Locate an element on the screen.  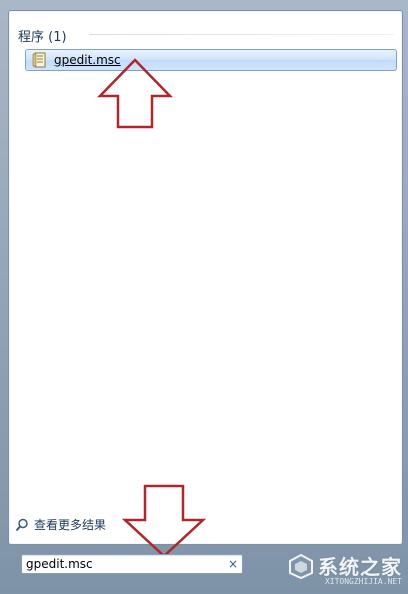
see-more-results-link: 查看更多结果 is located at coordinates (60, 524).